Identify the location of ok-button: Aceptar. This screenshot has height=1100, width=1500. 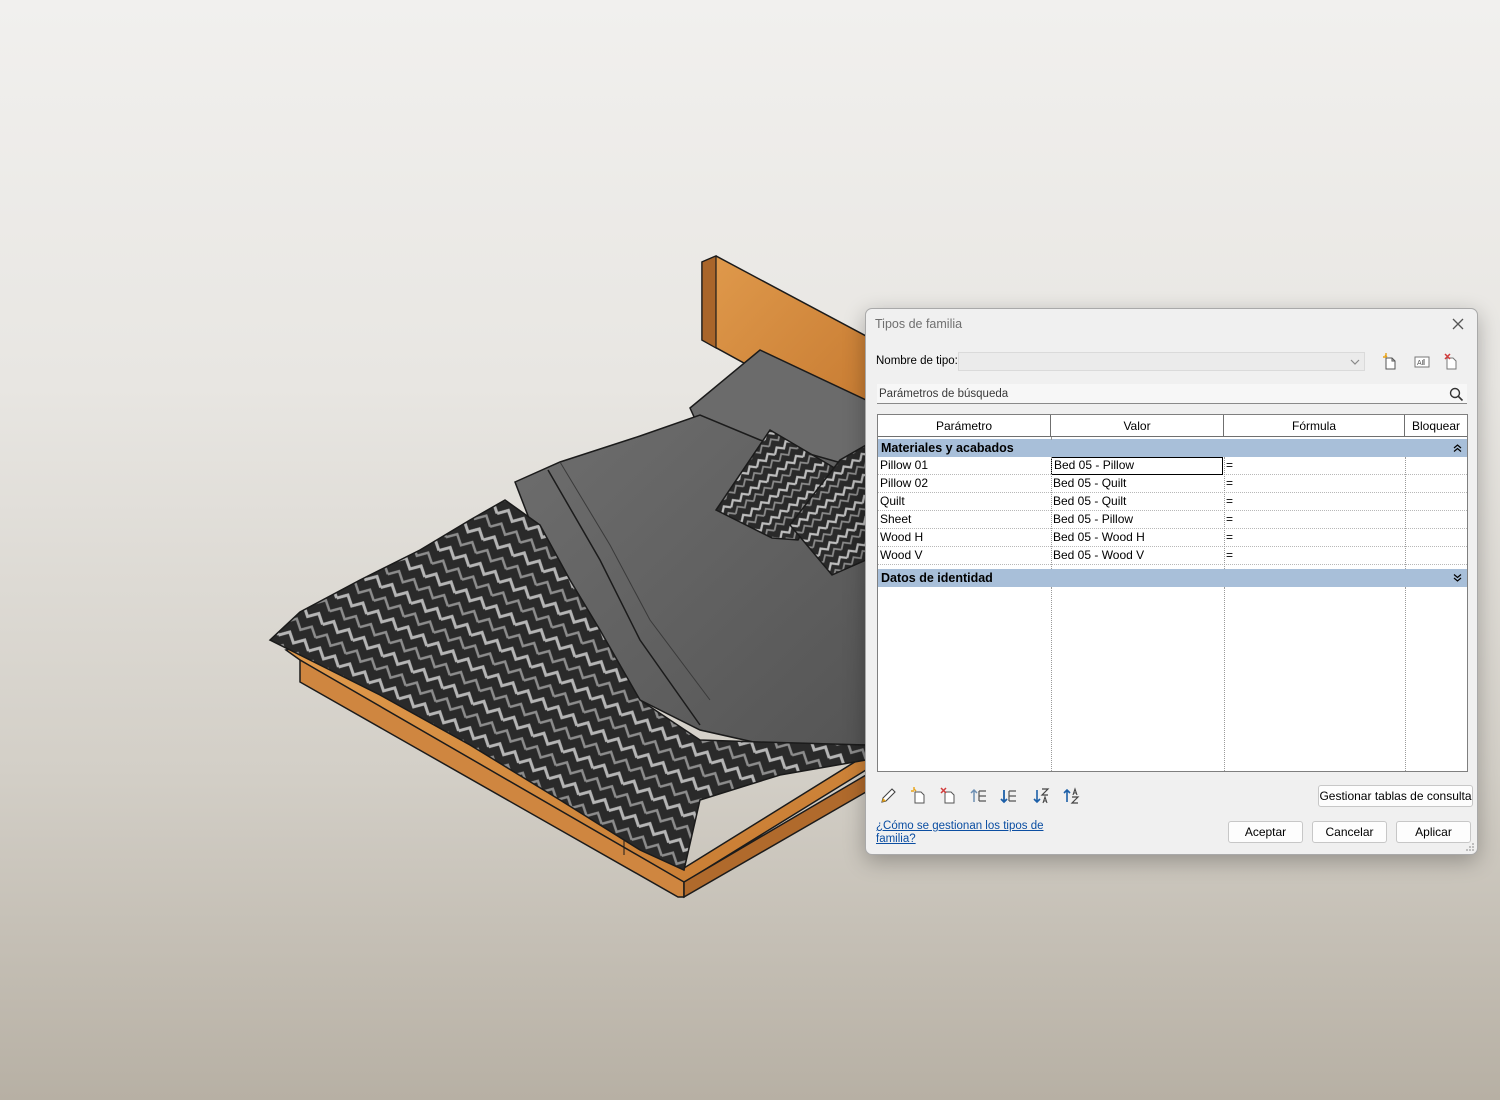
(1265, 832).